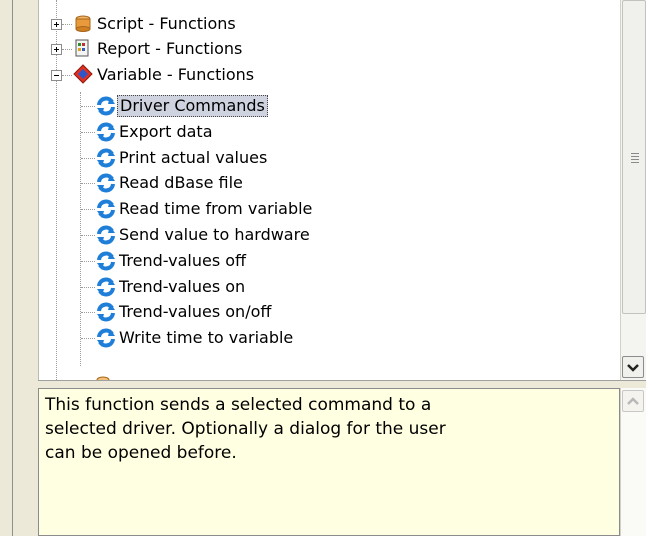 This screenshot has width=646, height=536. I want to click on report-icon, so click(82, 48).